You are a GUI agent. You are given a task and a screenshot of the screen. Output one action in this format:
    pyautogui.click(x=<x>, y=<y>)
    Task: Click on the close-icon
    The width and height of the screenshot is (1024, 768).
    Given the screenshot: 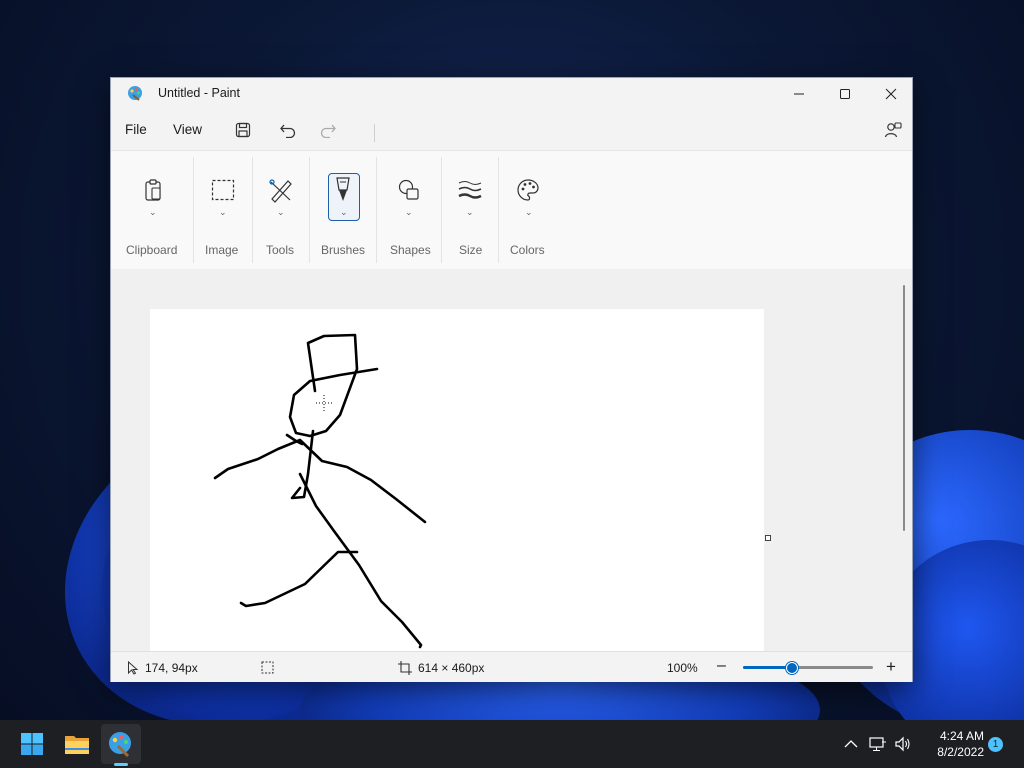 What is the action you would take?
    pyautogui.click(x=891, y=94)
    